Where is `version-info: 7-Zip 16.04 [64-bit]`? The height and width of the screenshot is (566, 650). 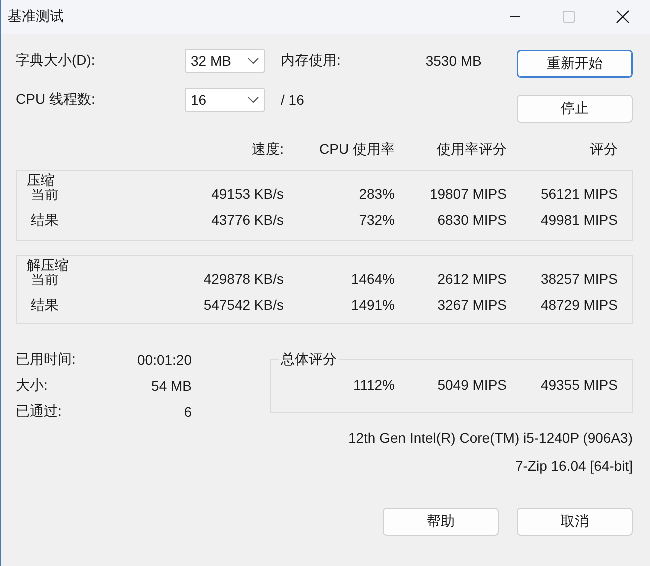 version-info: 7-Zip 16.04 [64-bit] is located at coordinates (574, 466).